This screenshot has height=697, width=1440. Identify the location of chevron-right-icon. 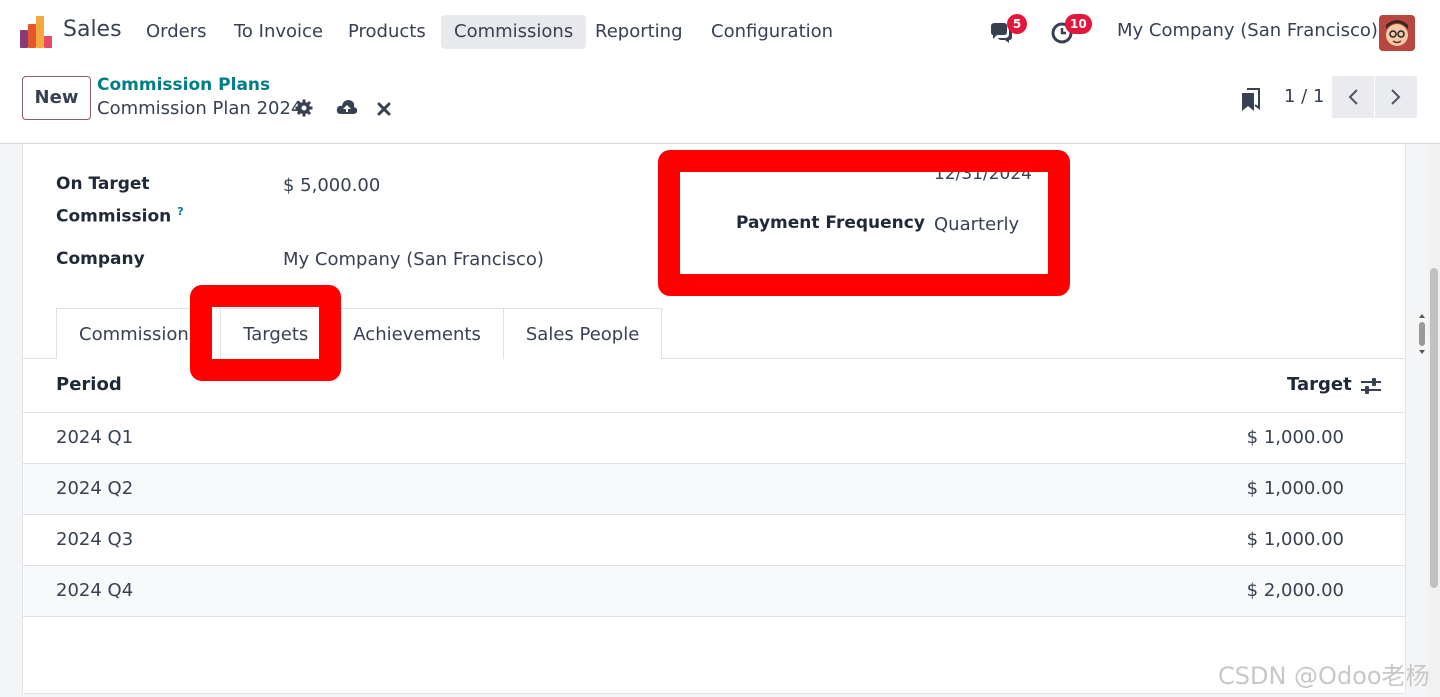
(1396, 97).